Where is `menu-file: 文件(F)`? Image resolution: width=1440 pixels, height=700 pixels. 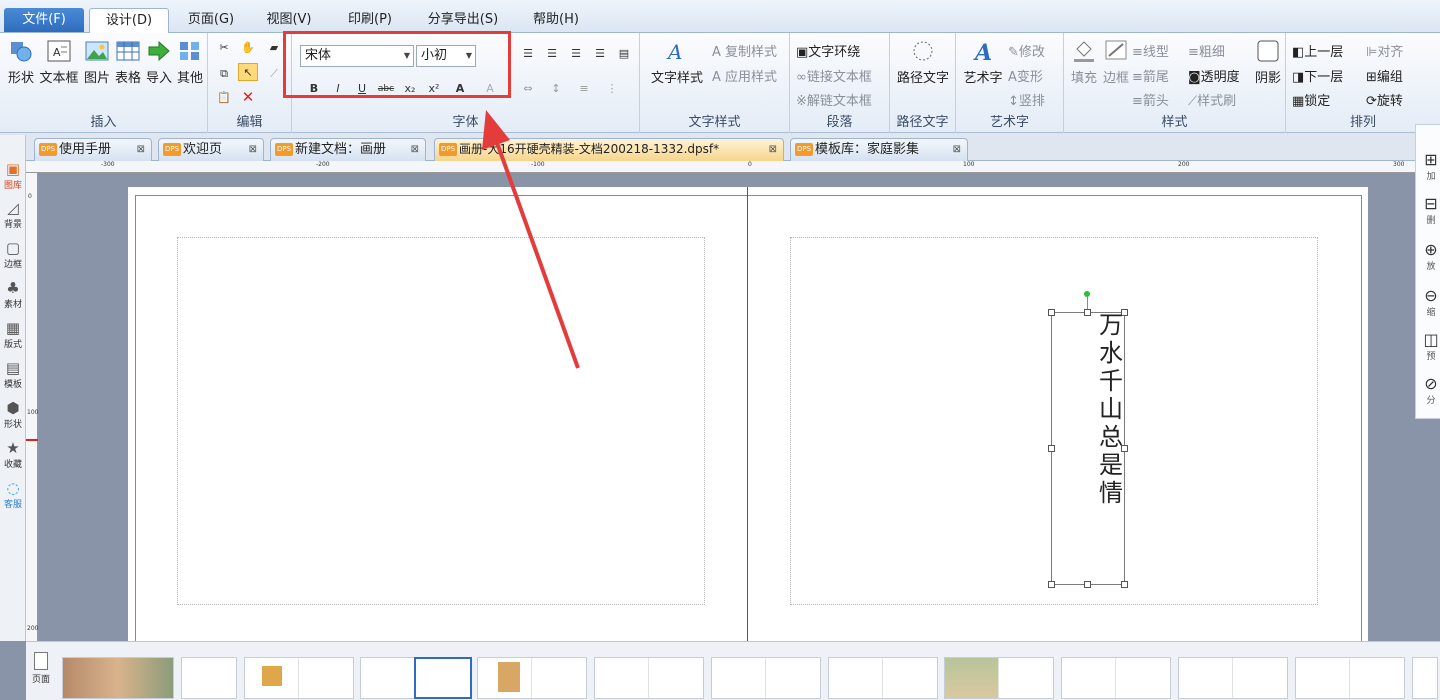
menu-file: 文件(F) is located at coordinates (44, 20).